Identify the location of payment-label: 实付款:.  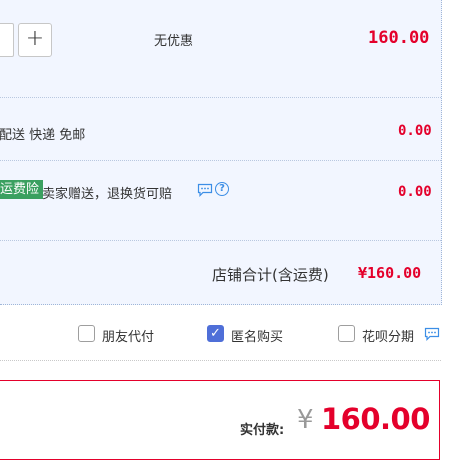
(262, 430).